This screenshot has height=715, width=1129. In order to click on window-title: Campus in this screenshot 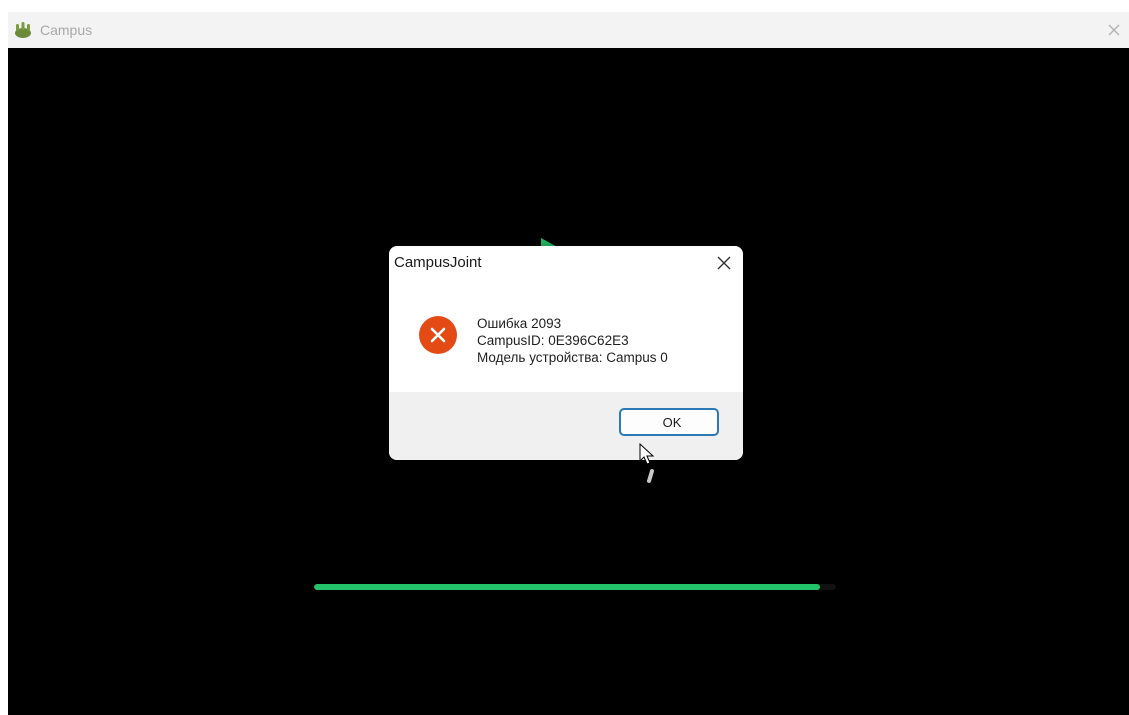, I will do `click(66, 30)`.